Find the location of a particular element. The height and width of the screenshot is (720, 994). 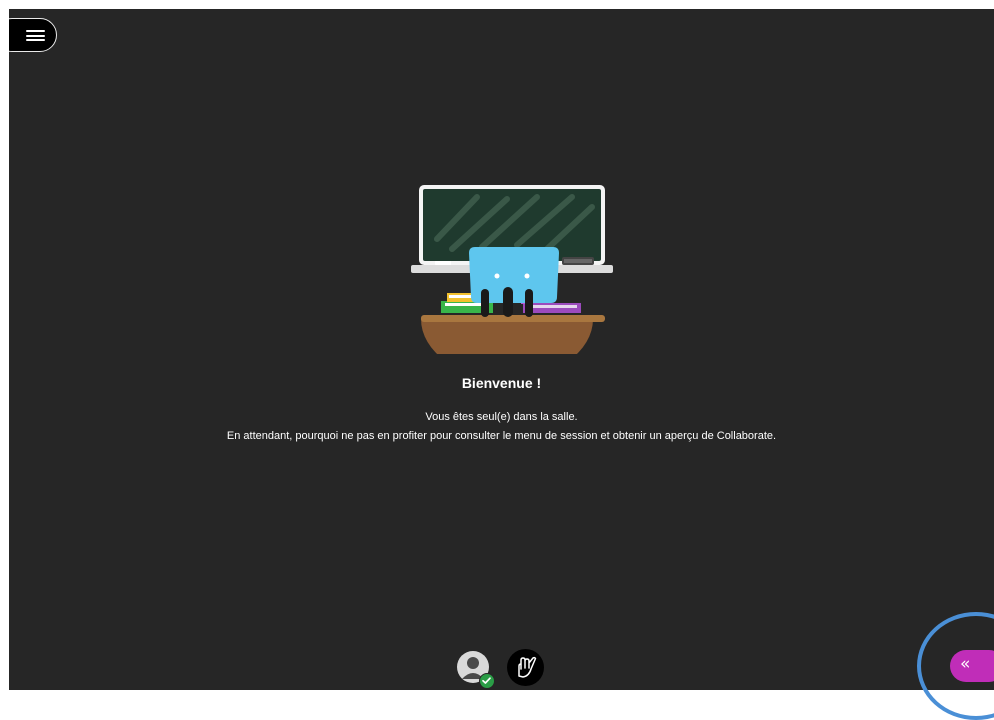

checkmark-icon is located at coordinates (487, 681).